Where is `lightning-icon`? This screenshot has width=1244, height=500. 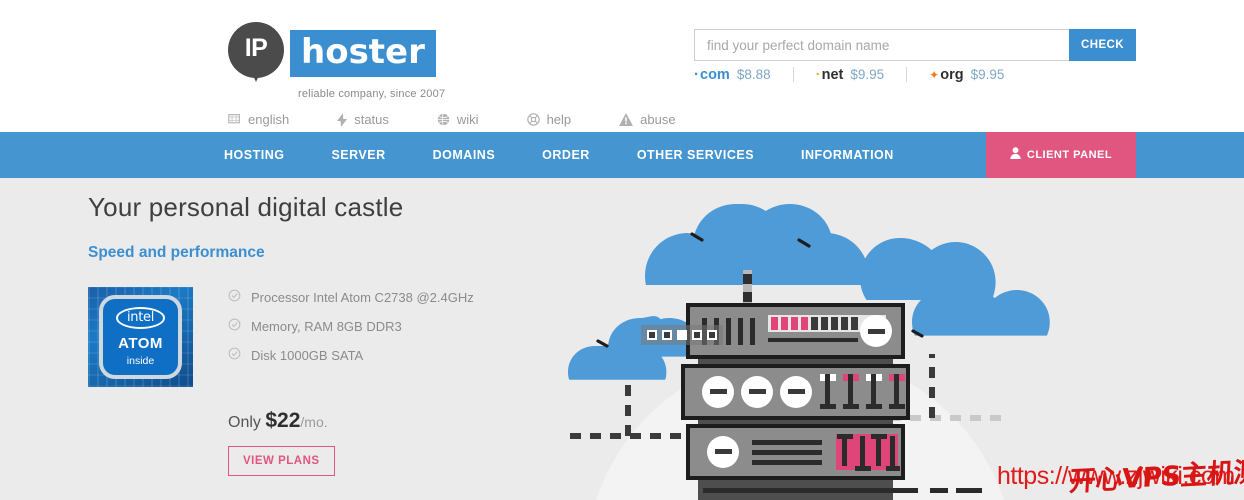
lightning-icon is located at coordinates (342, 119).